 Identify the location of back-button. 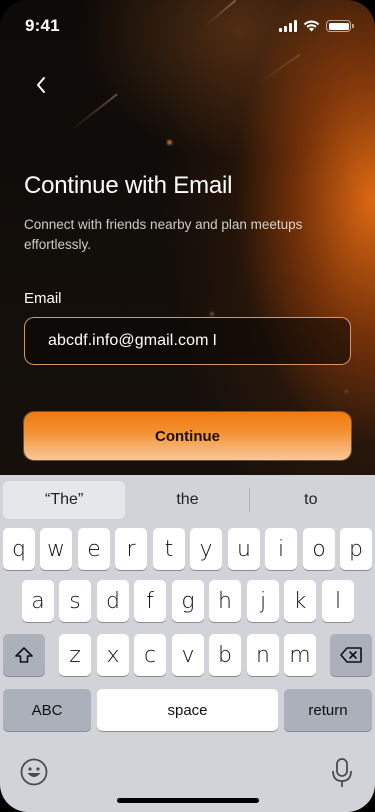
(41, 85).